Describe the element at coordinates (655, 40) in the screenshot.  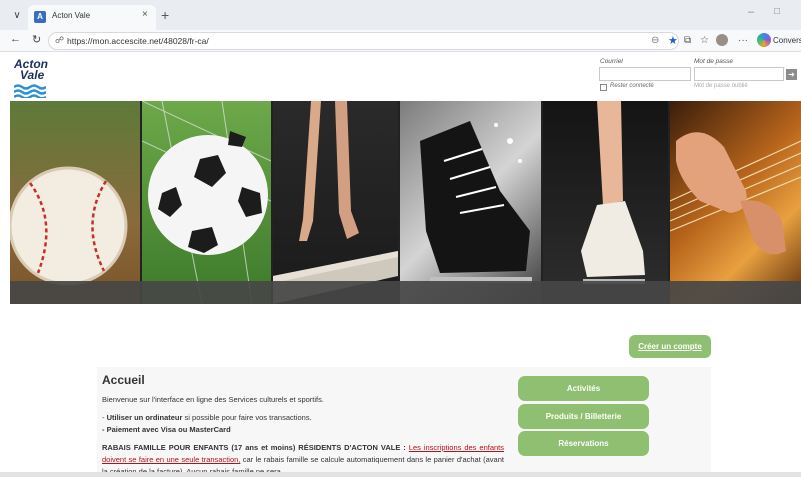
I see `zoom-icon: ⊖` at that location.